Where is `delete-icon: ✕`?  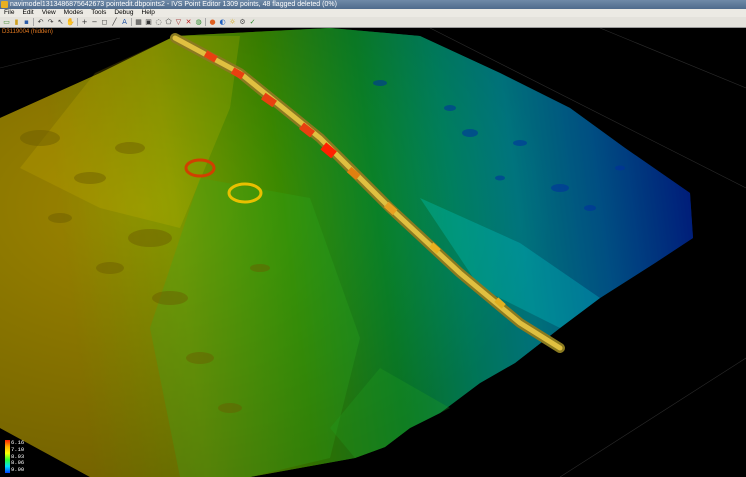
delete-icon: ✕ is located at coordinates (188, 22).